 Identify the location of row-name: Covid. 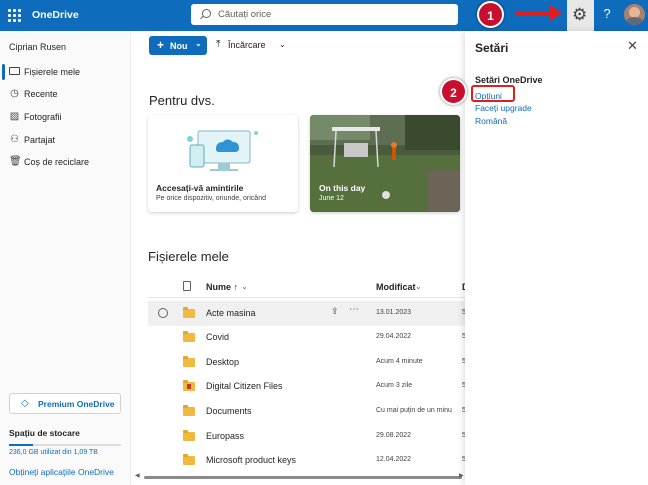
(217, 337).